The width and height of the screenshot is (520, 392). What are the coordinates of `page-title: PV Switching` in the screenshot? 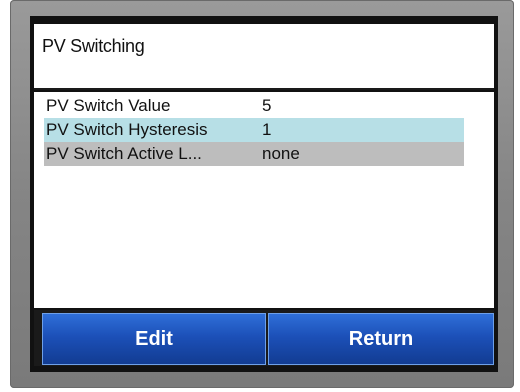 It's located at (93, 46).